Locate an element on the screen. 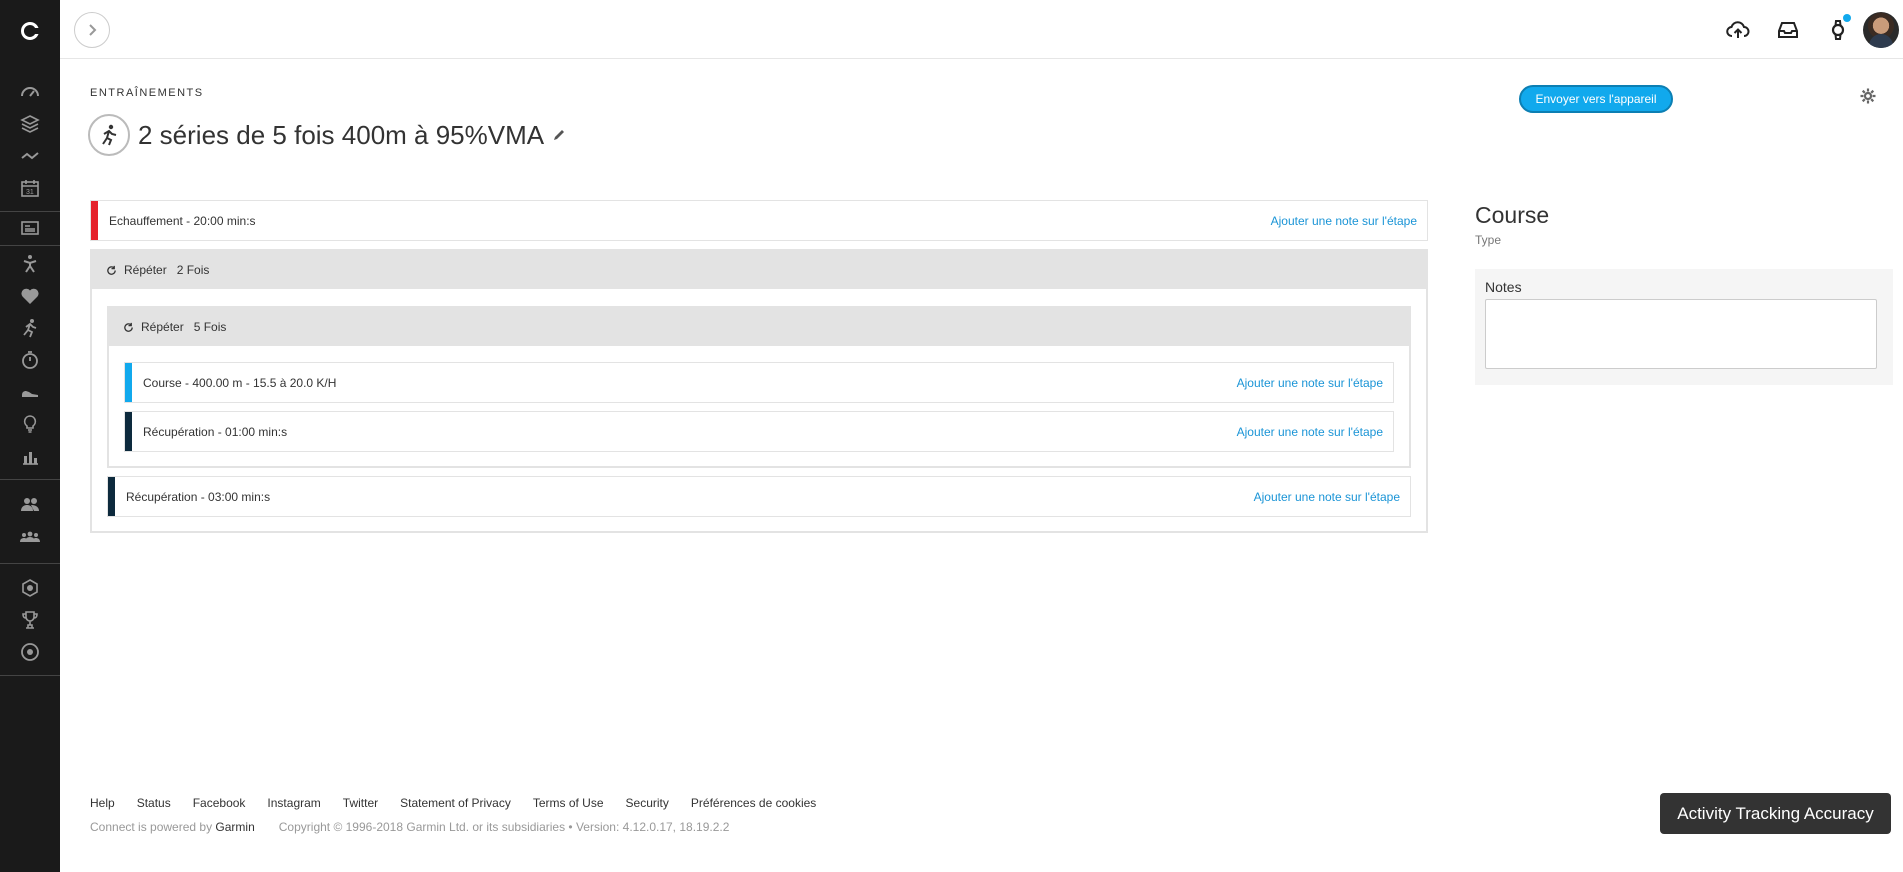  sidebar-item-activity-tracking is located at coordinates (30, 264).